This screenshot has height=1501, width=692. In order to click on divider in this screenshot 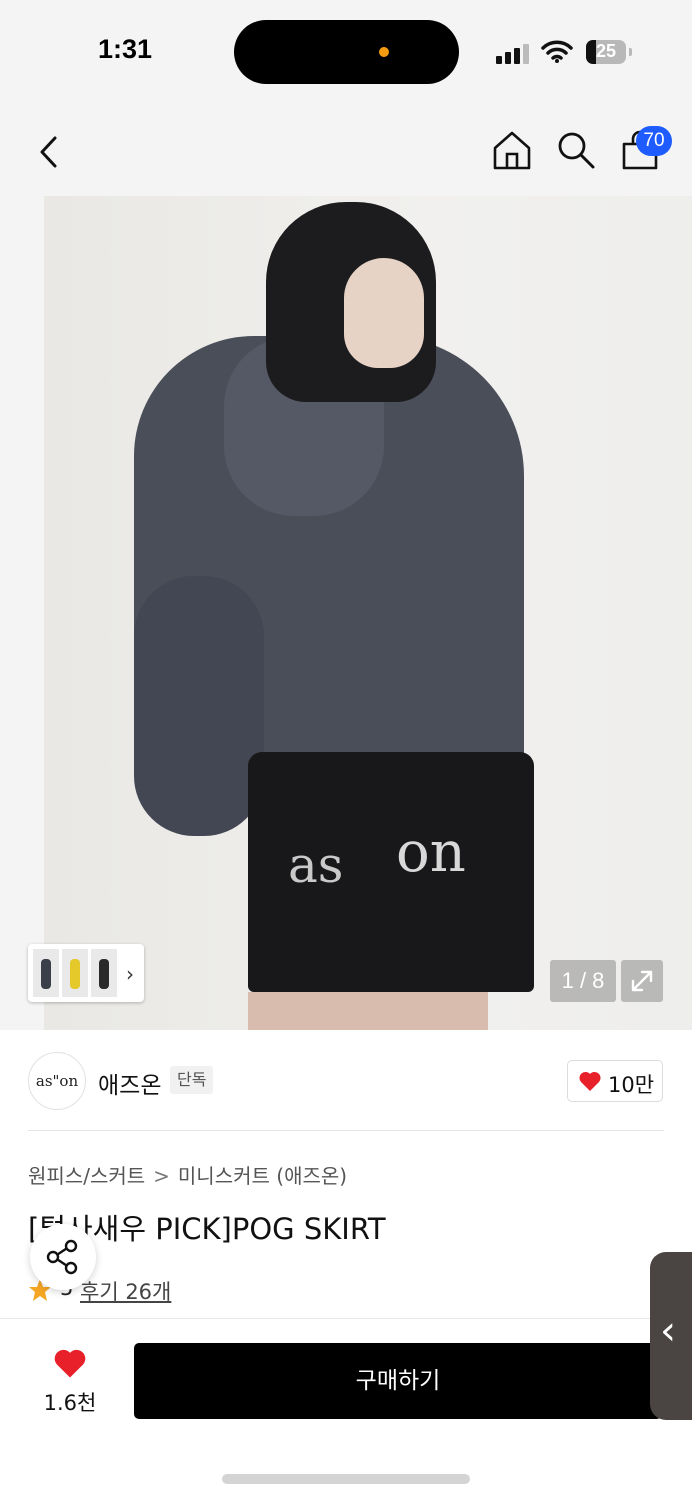, I will do `click(346, 1130)`.